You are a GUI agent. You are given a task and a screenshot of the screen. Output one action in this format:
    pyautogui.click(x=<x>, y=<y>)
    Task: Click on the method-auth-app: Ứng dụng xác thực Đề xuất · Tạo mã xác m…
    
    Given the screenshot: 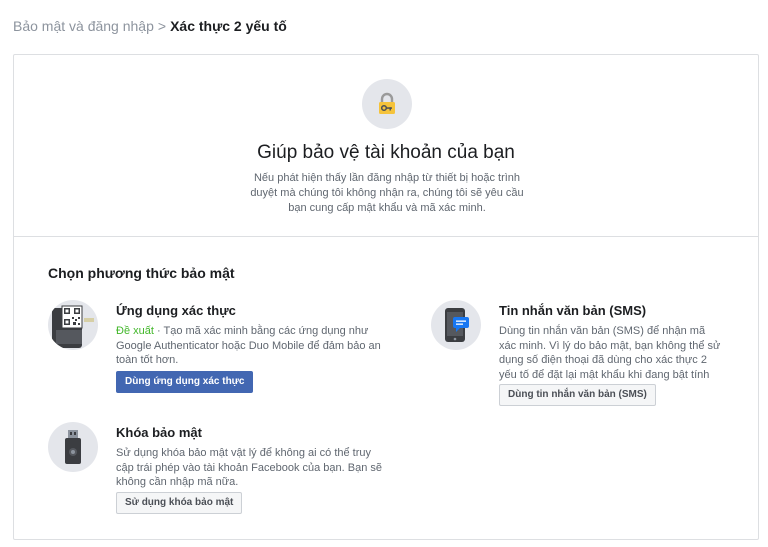 What is the action you would take?
    pyautogui.click(x=223, y=347)
    